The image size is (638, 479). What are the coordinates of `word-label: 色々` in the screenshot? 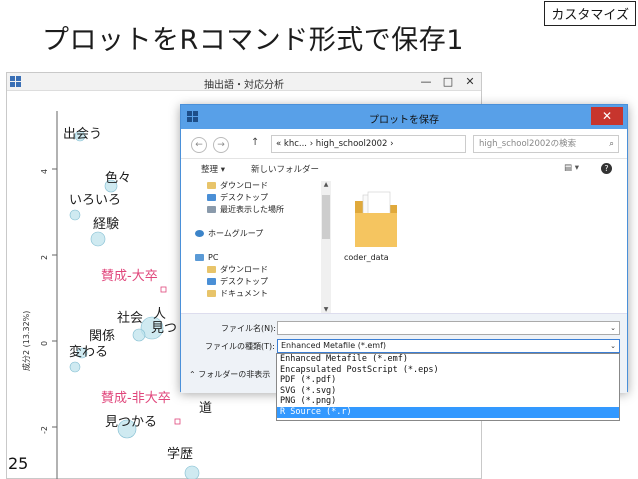 It's located at (118, 178).